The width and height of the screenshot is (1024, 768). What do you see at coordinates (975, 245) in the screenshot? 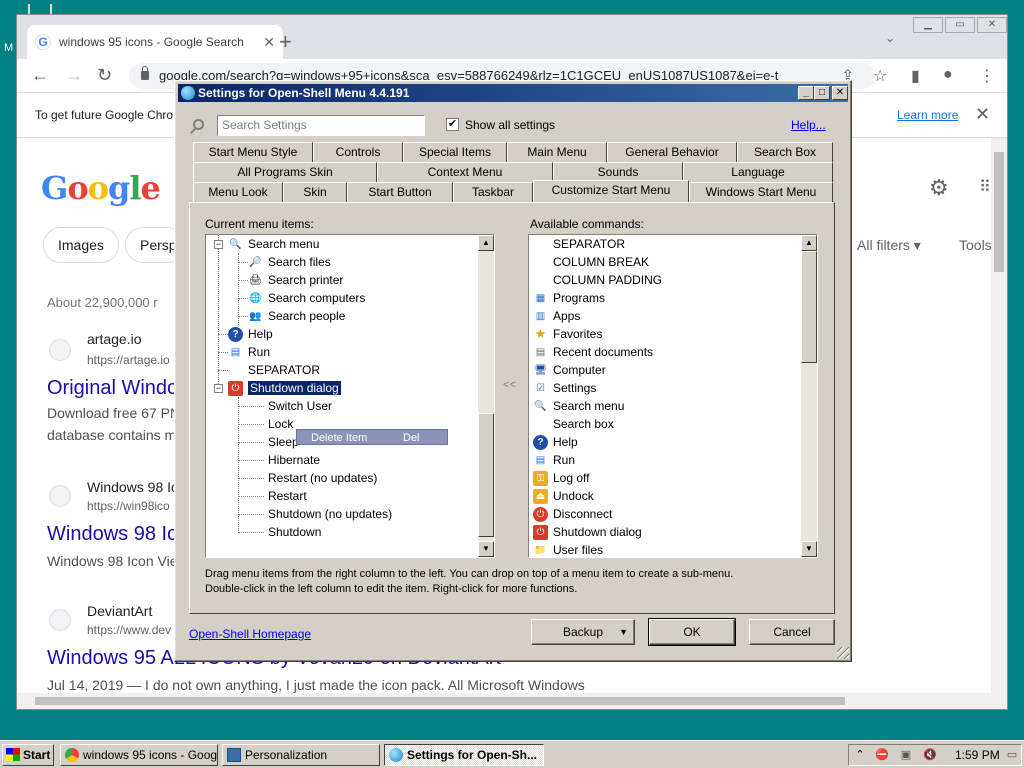
I see `tools-link: Tools` at bounding box center [975, 245].